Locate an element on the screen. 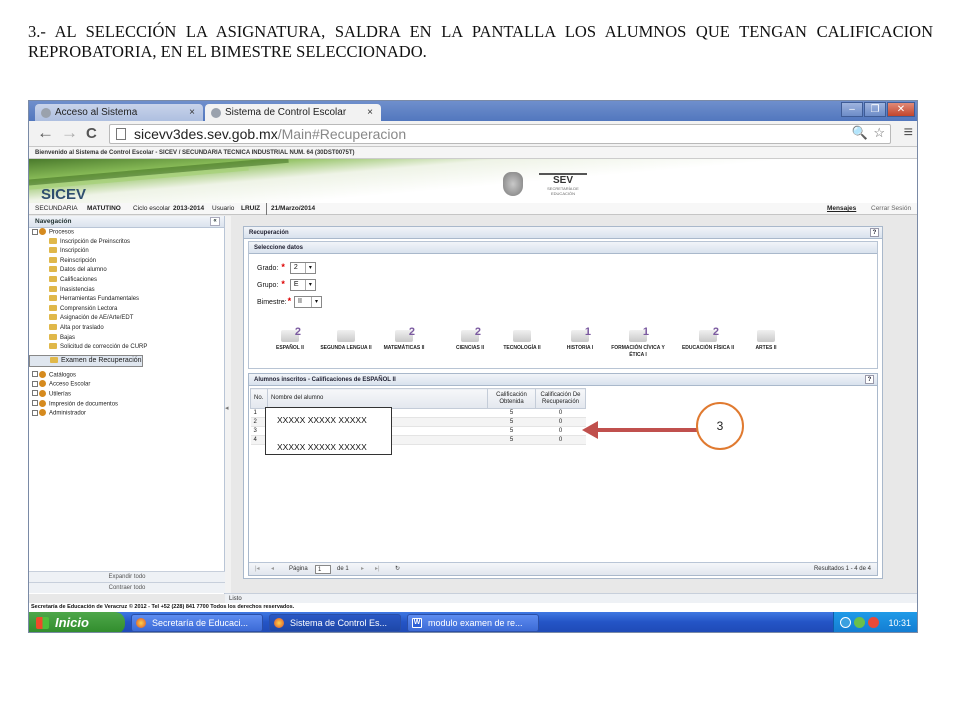  tree-item: Solicitud de corrección de CURP is located at coordinates (126, 348).